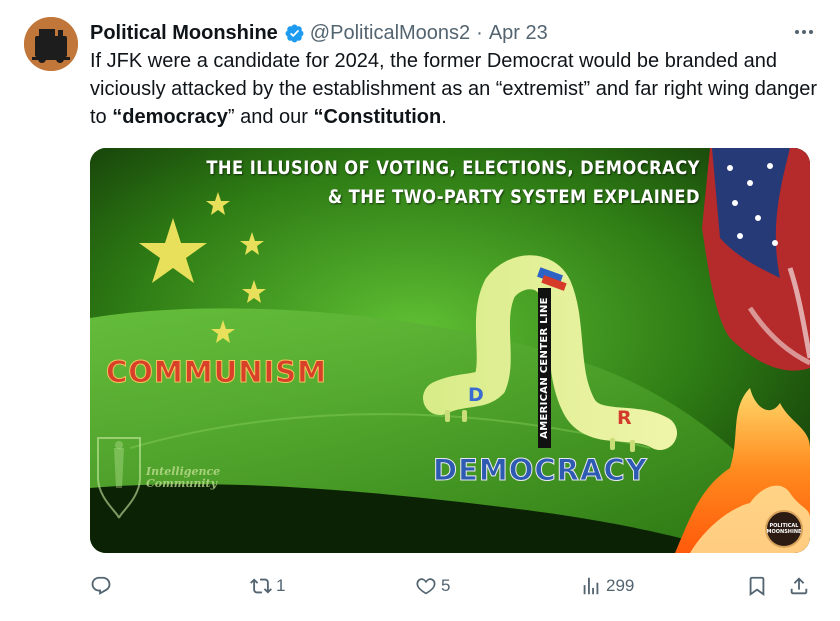 This screenshot has width=840, height=621. I want to click on bookmark-icon, so click(757, 586).